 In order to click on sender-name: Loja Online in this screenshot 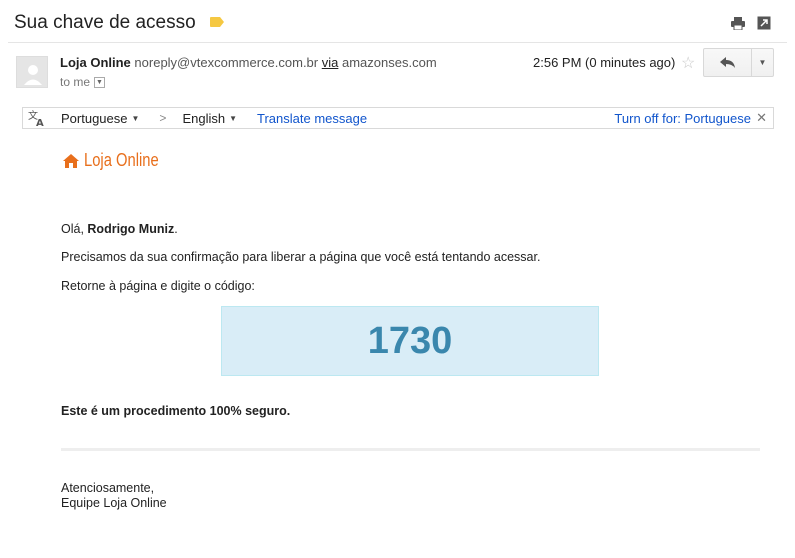, I will do `click(95, 62)`.